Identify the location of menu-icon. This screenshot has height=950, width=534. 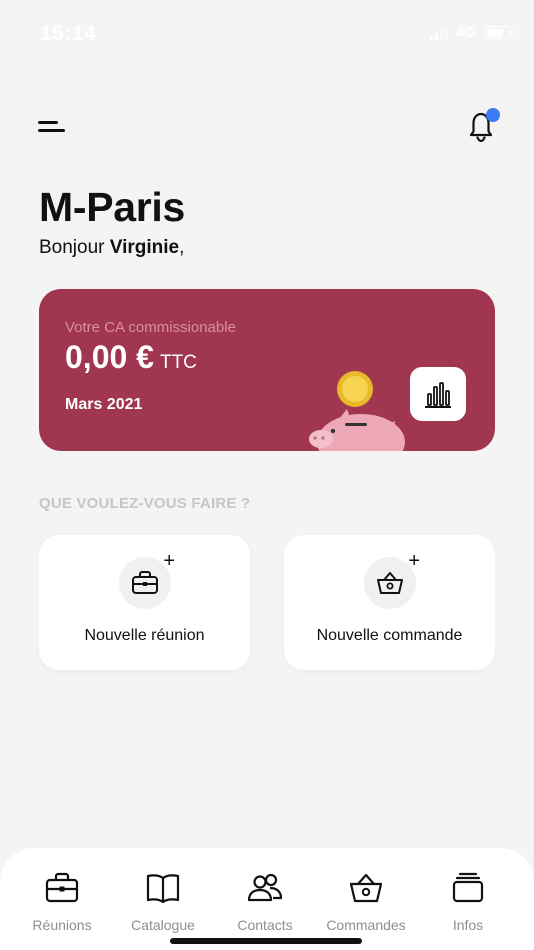
(48, 122).